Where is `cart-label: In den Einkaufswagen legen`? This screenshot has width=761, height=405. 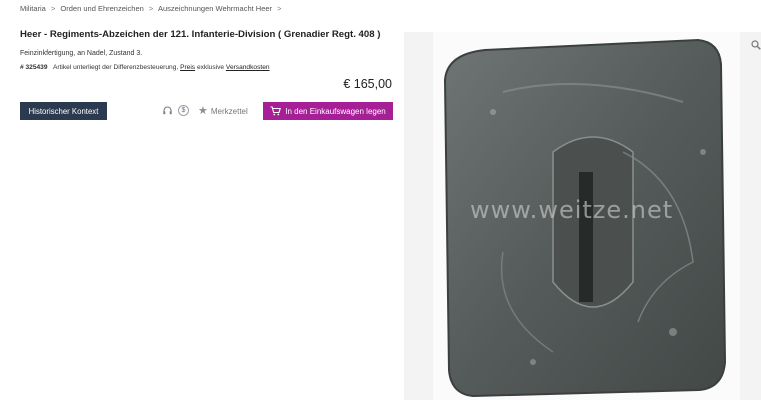
cart-label: In den Einkaufswagen legen is located at coordinates (335, 111).